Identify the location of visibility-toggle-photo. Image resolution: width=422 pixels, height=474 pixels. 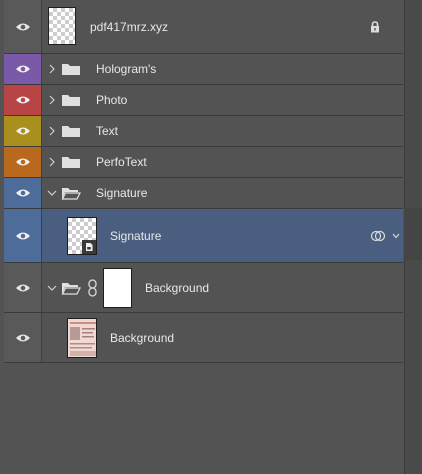
(23, 100).